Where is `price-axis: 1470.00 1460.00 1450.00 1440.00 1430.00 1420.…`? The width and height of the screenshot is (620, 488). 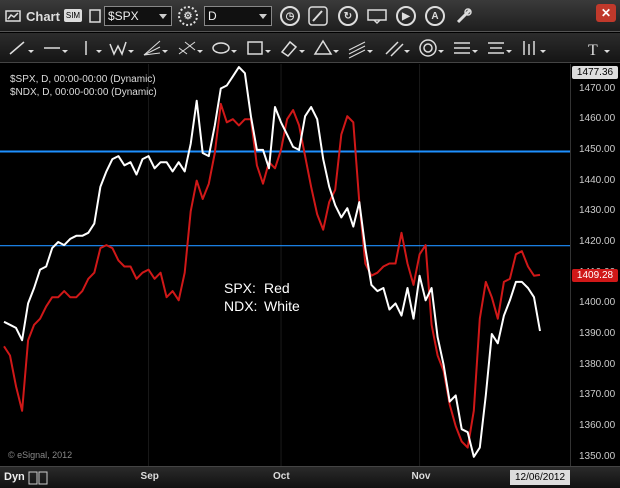
price-axis: 1470.00 1460.00 1450.00 1440.00 1430.00 1420.… is located at coordinates (595, 265).